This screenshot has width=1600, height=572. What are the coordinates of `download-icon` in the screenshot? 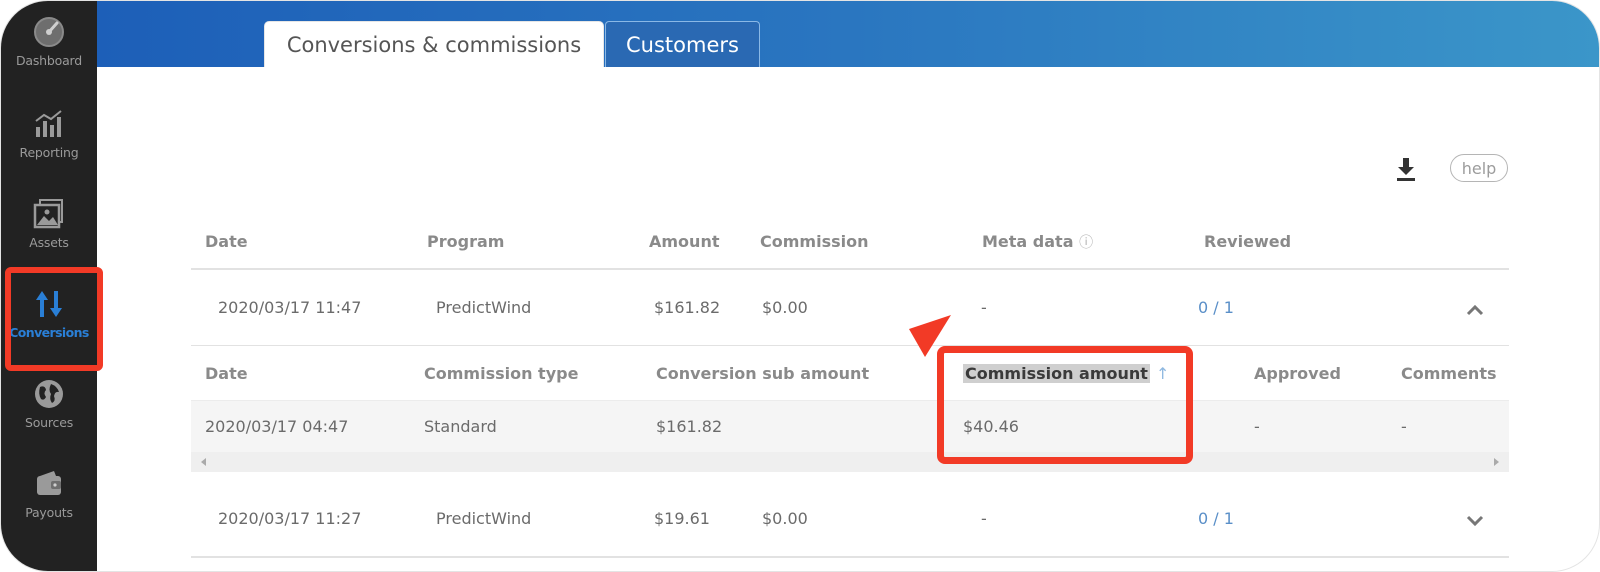 It's located at (1406, 169).